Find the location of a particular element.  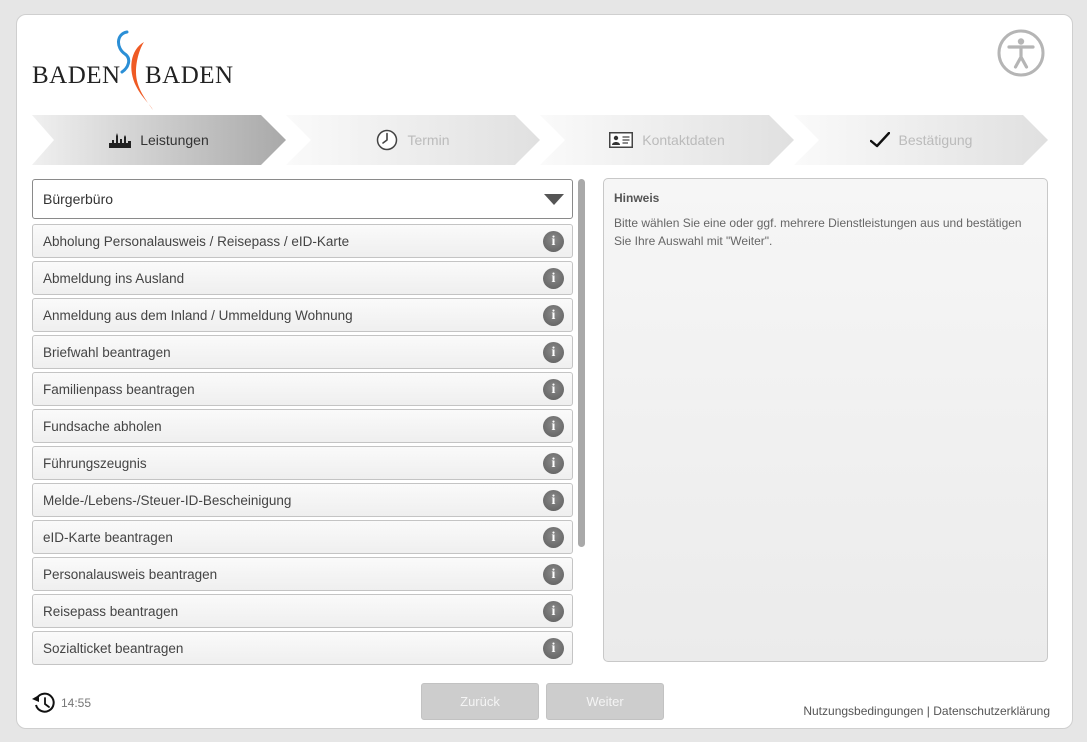

city-skyline-icon is located at coordinates (120, 140).